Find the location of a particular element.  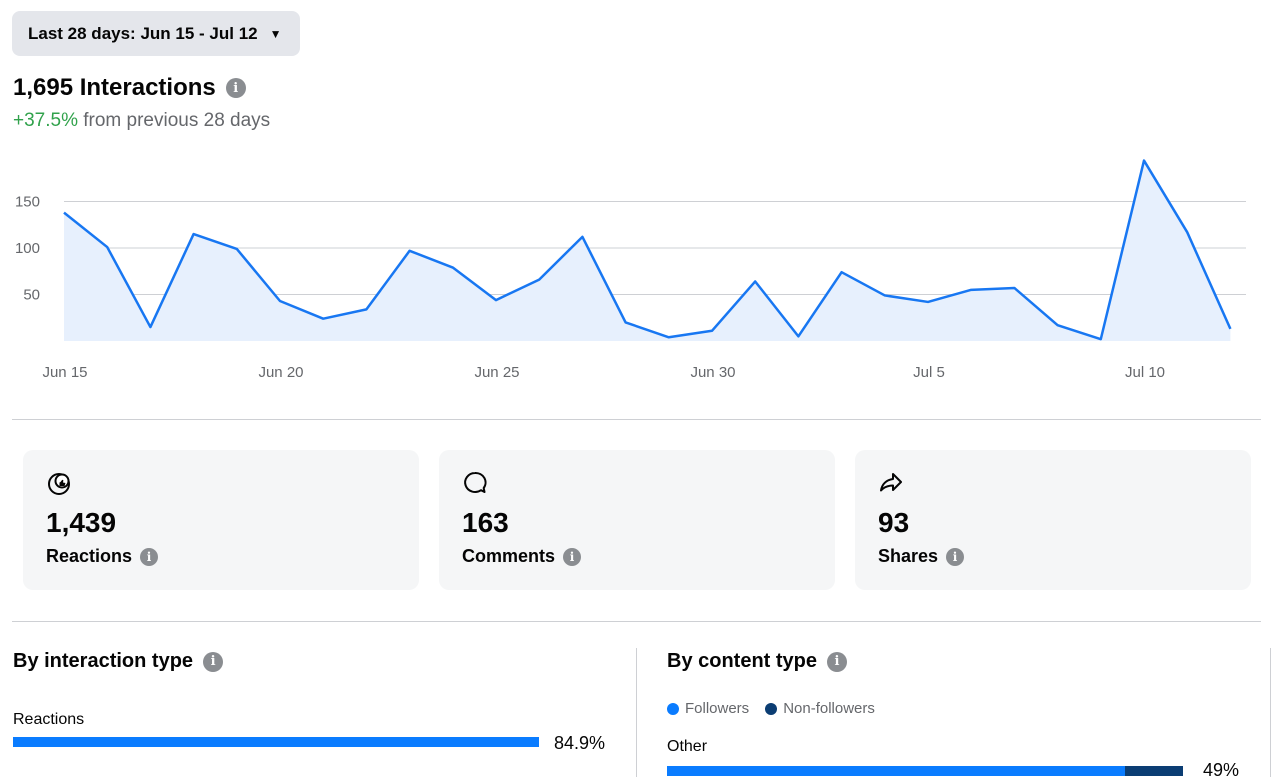

reactions-bar-percent: 84.9% is located at coordinates (579, 743).